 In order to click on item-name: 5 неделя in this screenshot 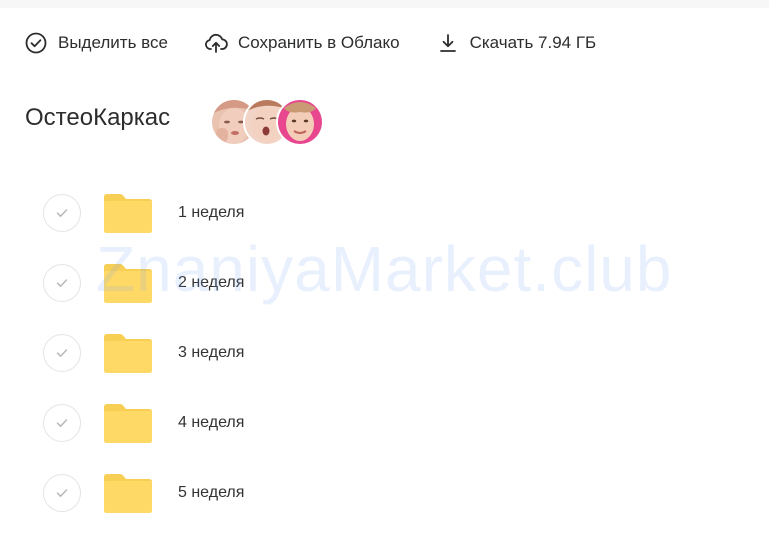, I will do `click(211, 493)`.